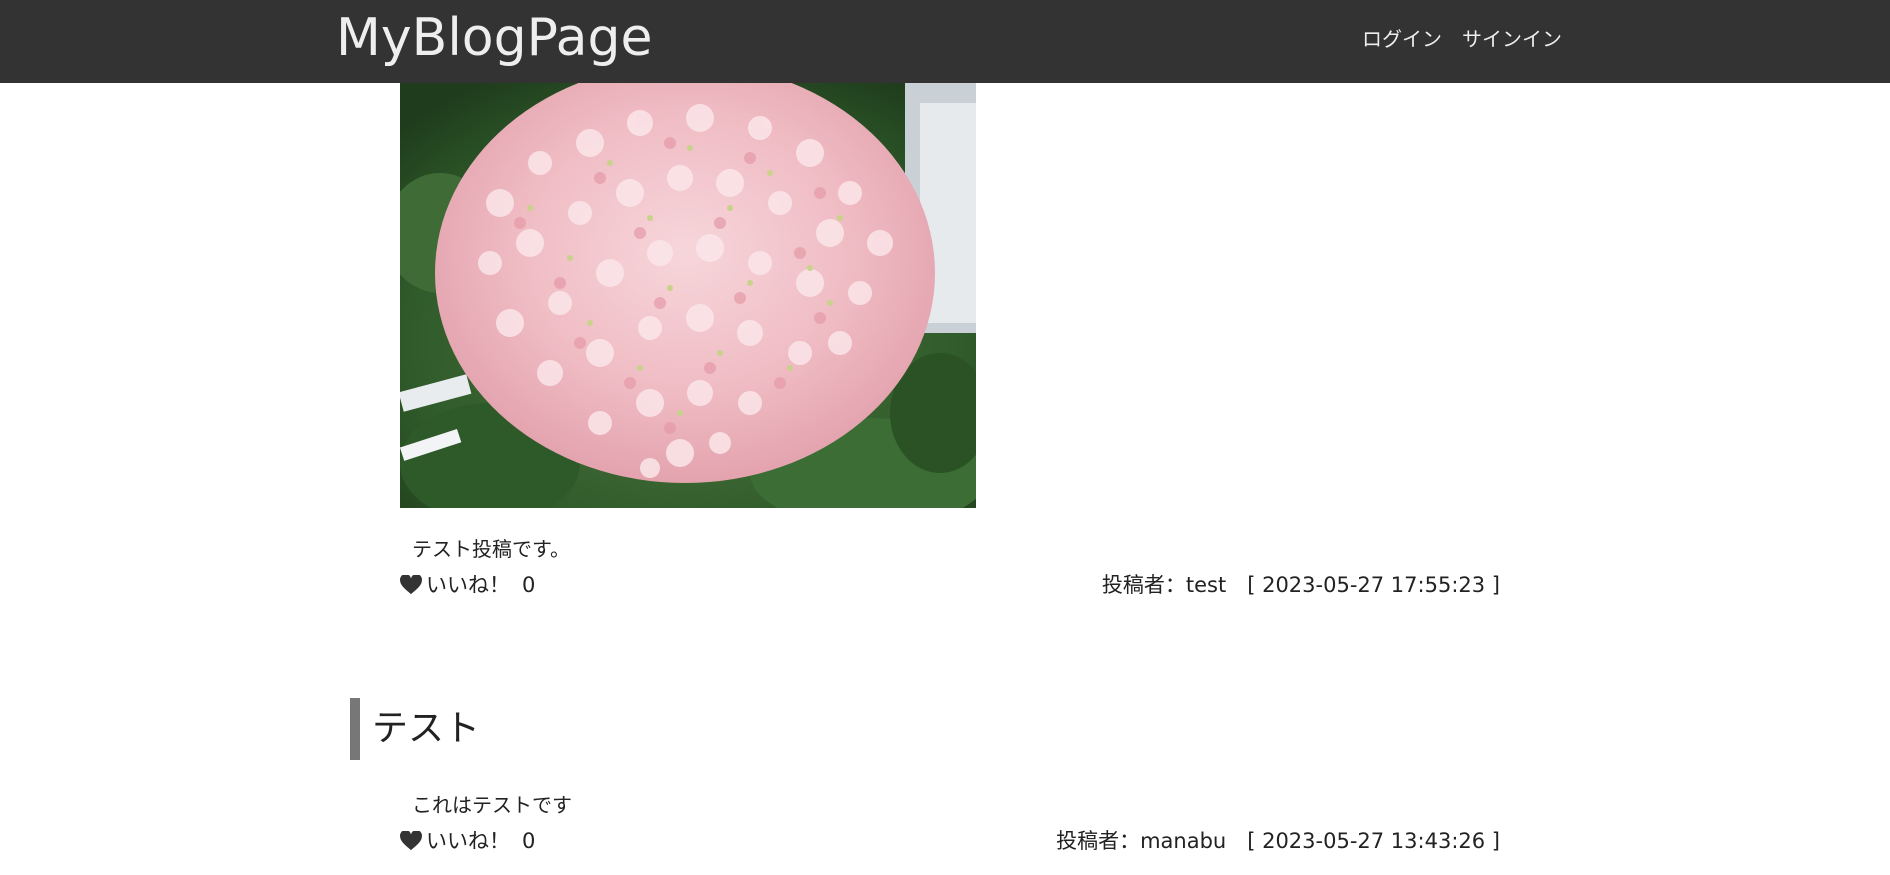 The width and height of the screenshot is (1890, 875). Describe the element at coordinates (491, 549) in the screenshot. I see `post-body-text: テスト投稿です。` at that location.